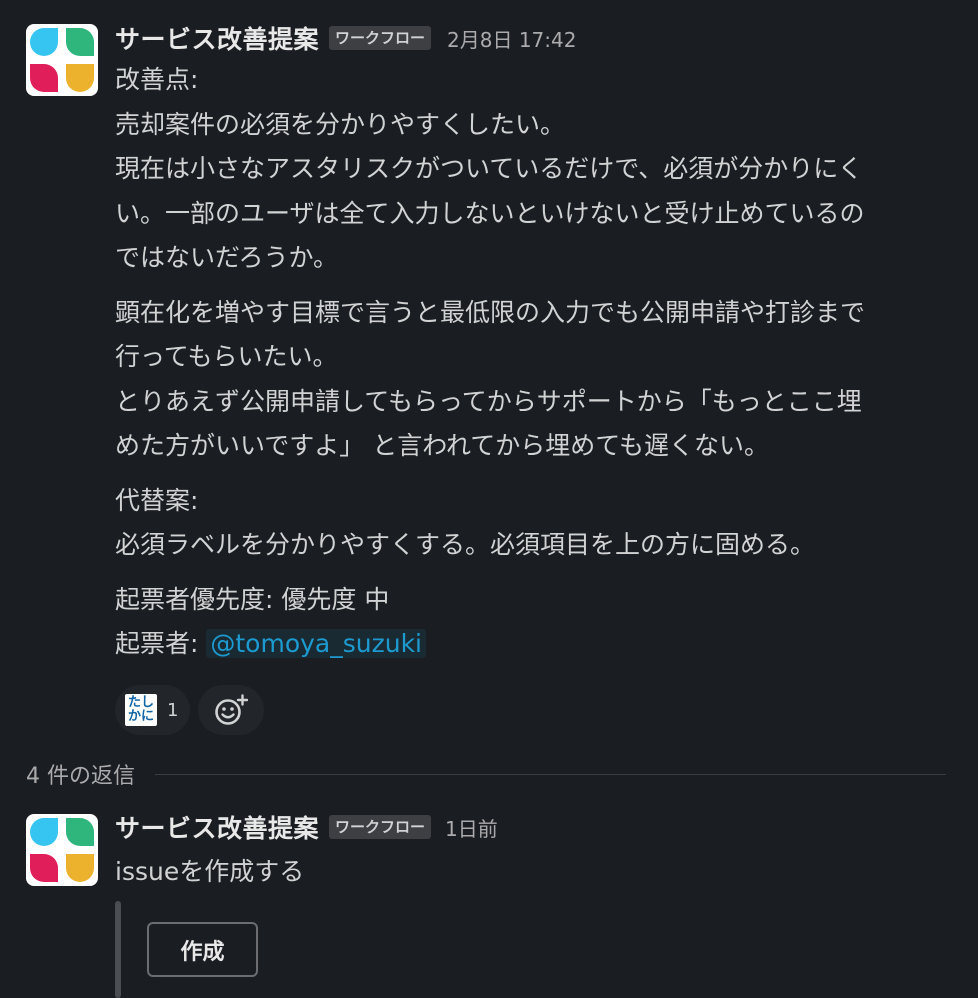 The height and width of the screenshot is (998, 978). I want to click on text-line: 起票者優先度: 優先度 中, so click(252, 599).